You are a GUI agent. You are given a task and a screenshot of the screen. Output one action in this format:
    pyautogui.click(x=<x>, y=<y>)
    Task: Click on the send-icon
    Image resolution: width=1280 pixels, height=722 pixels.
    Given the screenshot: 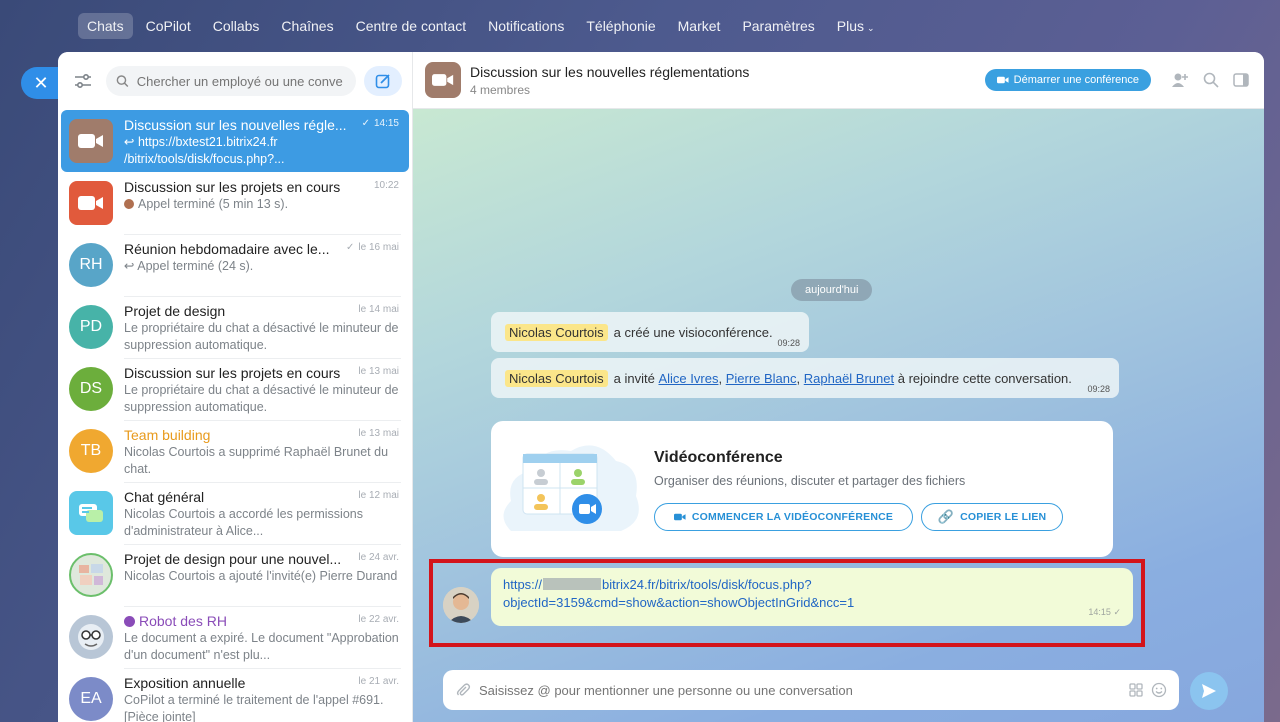 What is the action you would take?
    pyautogui.click(x=1209, y=691)
    